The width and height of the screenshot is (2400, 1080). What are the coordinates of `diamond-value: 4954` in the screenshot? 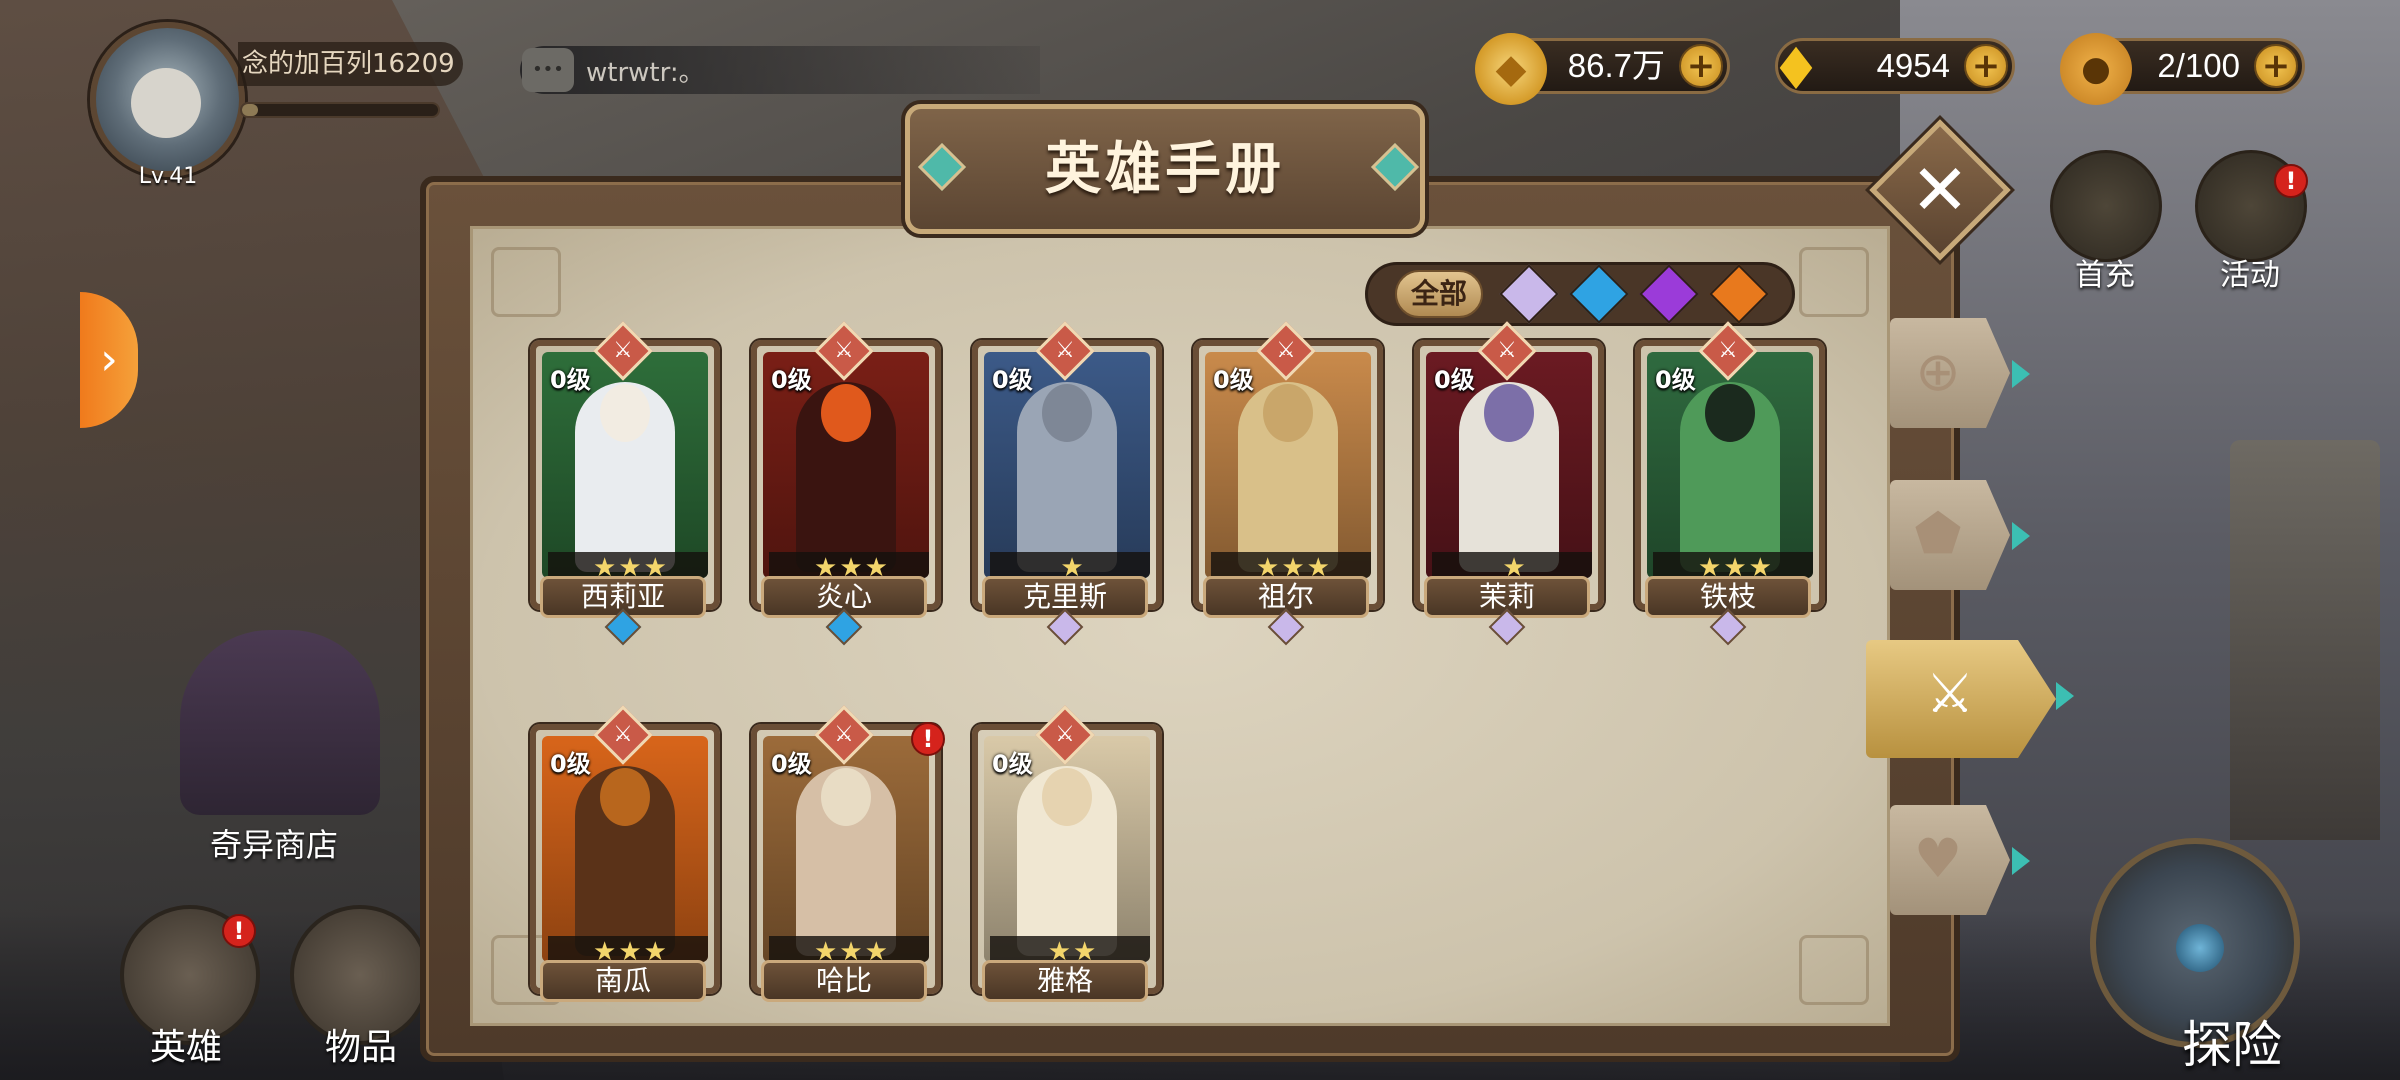 It's located at (1913, 65).